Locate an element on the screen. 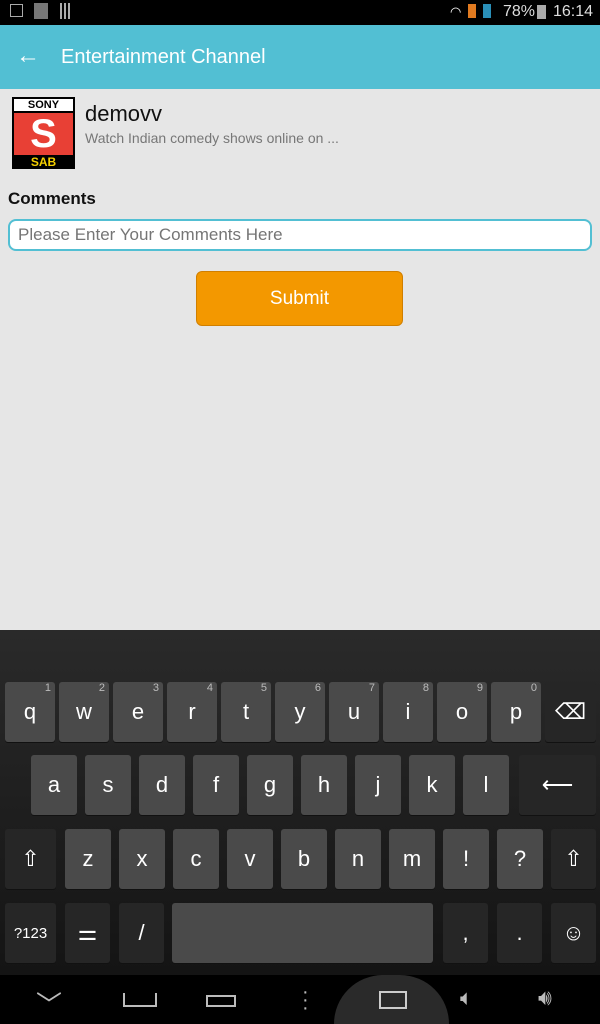 The height and width of the screenshot is (1024, 600). key-b: b is located at coordinates (304, 859).